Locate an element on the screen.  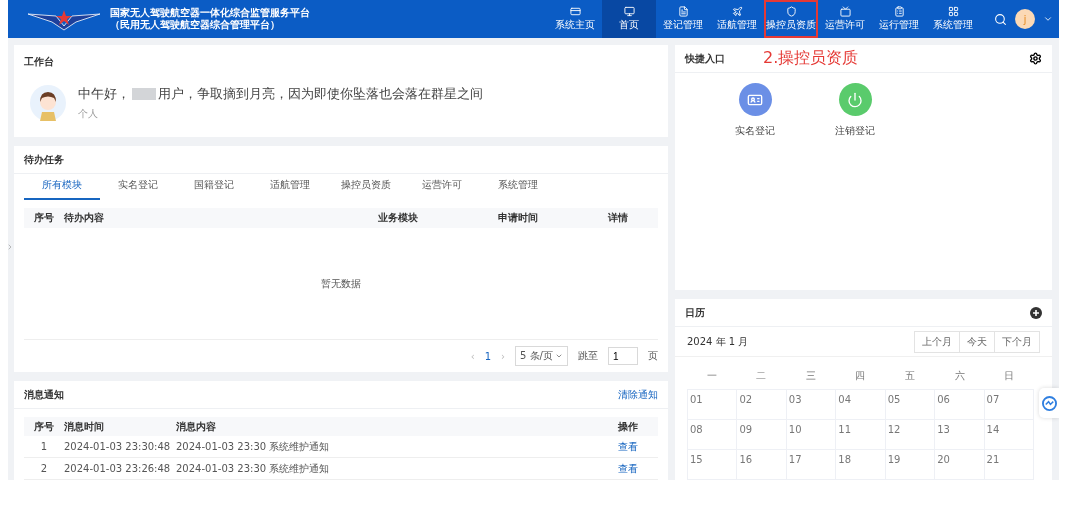
assistant-icon is located at coordinates (1049, 403).